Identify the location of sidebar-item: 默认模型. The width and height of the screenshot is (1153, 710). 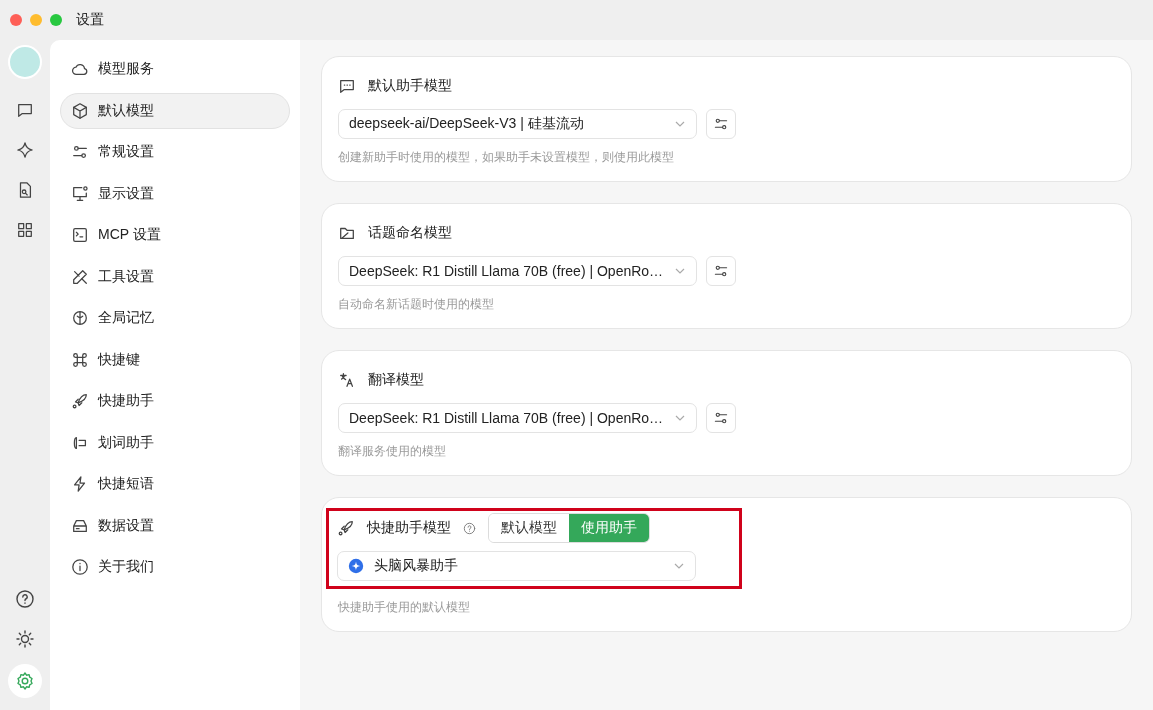
(175, 110).